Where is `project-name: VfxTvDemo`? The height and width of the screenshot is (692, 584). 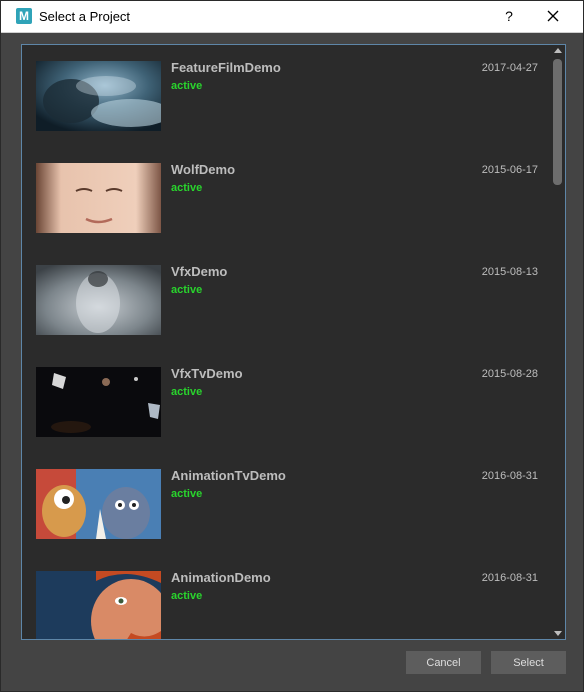 project-name: VfxTvDemo is located at coordinates (207, 373).